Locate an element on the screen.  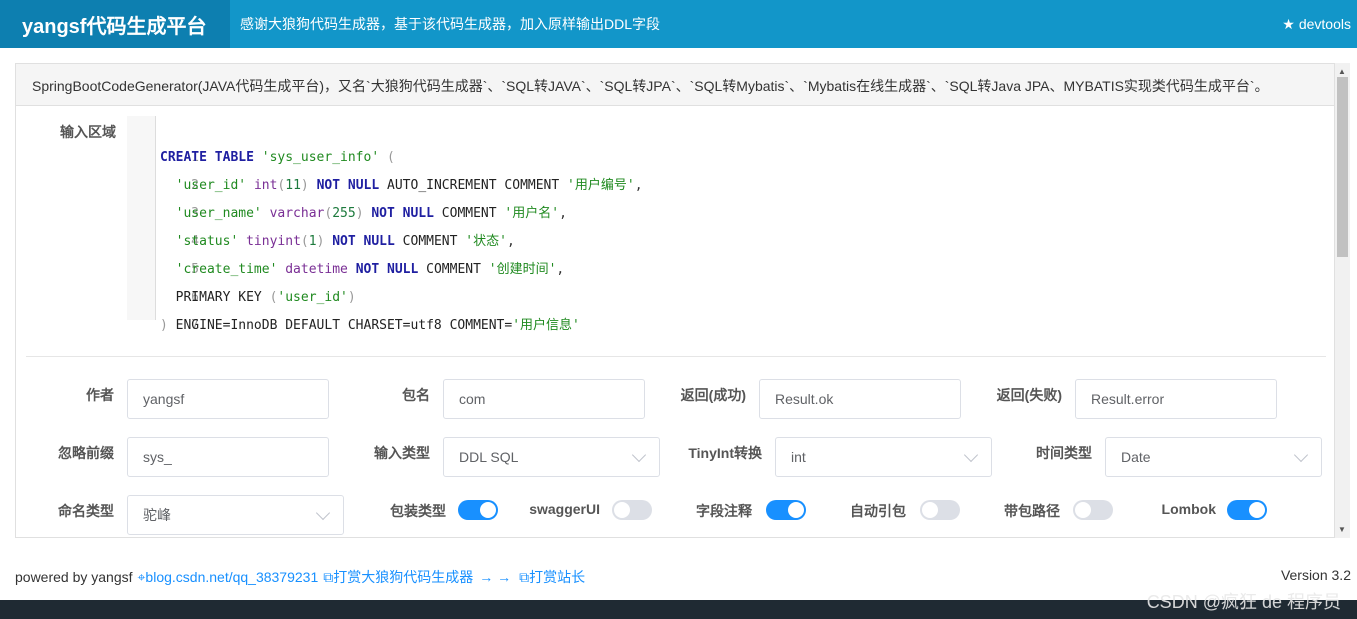
wrapper-type-toggle is located at coordinates (478, 510).